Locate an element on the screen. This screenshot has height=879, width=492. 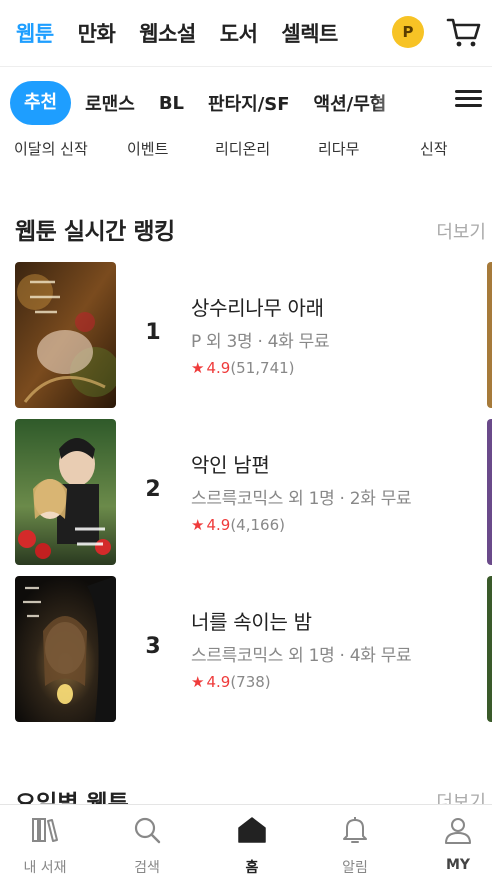
bottom-nav: 내 서재 검색 홈 알림 MY is located at coordinates (246, 841).